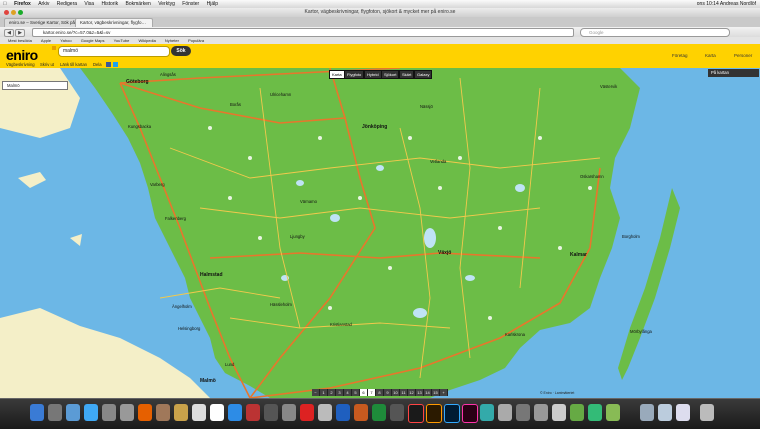  What do you see at coordinates (190, 4) in the screenshot?
I see `menu-item-fonster: Fönster` at bounding box center [190, 4].